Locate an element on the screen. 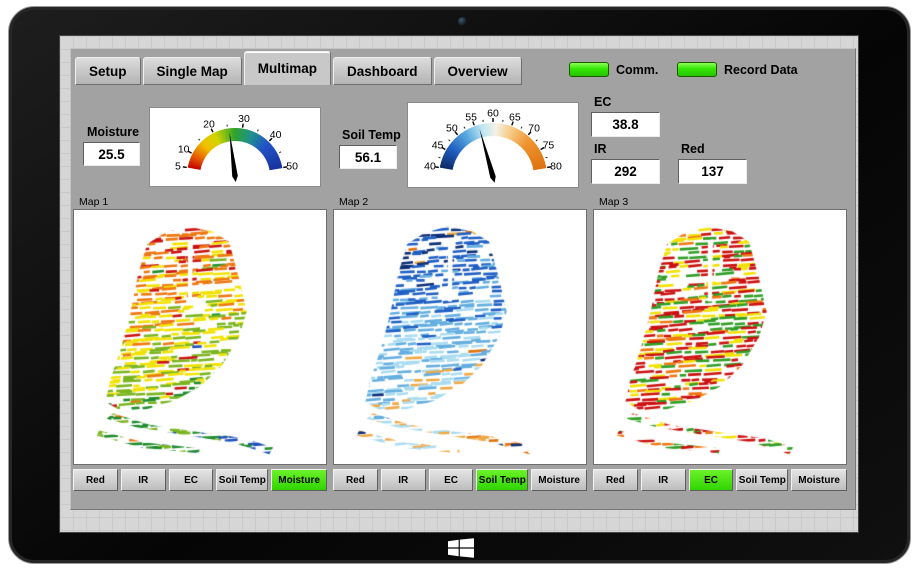 The width and height of the screenshot is (921, 572). map1-field-image is located at coordinates (200, 337).